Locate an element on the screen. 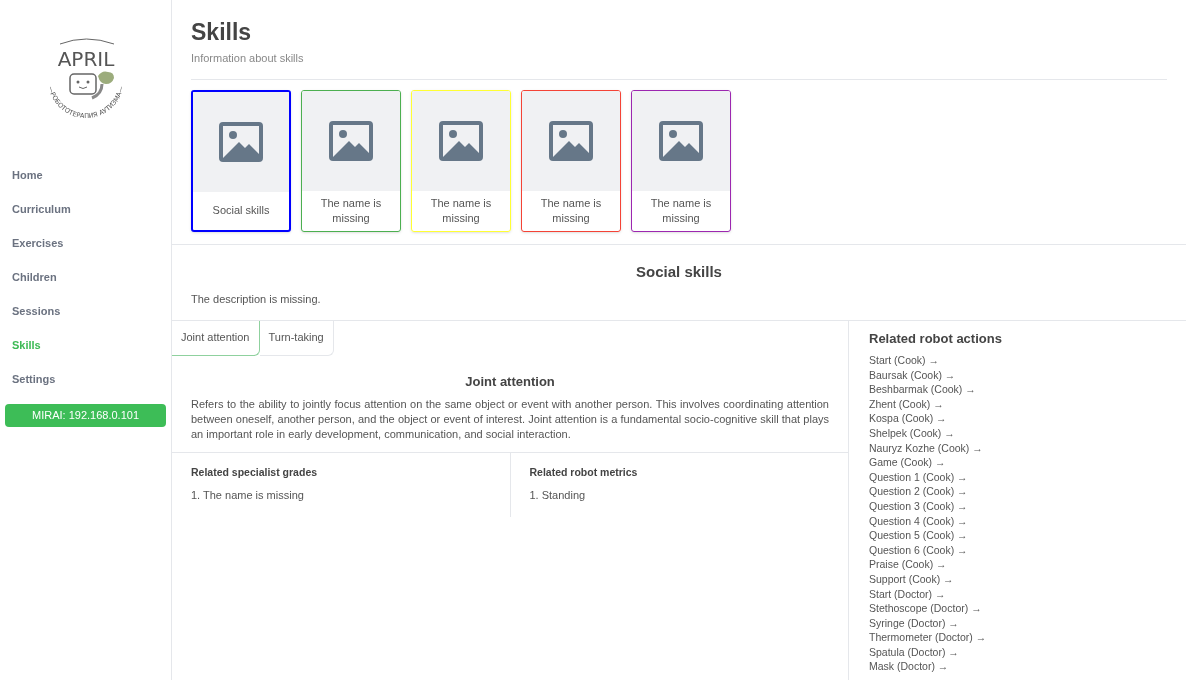  sidebar-item: Exercises is located at coordinates (85, 243).